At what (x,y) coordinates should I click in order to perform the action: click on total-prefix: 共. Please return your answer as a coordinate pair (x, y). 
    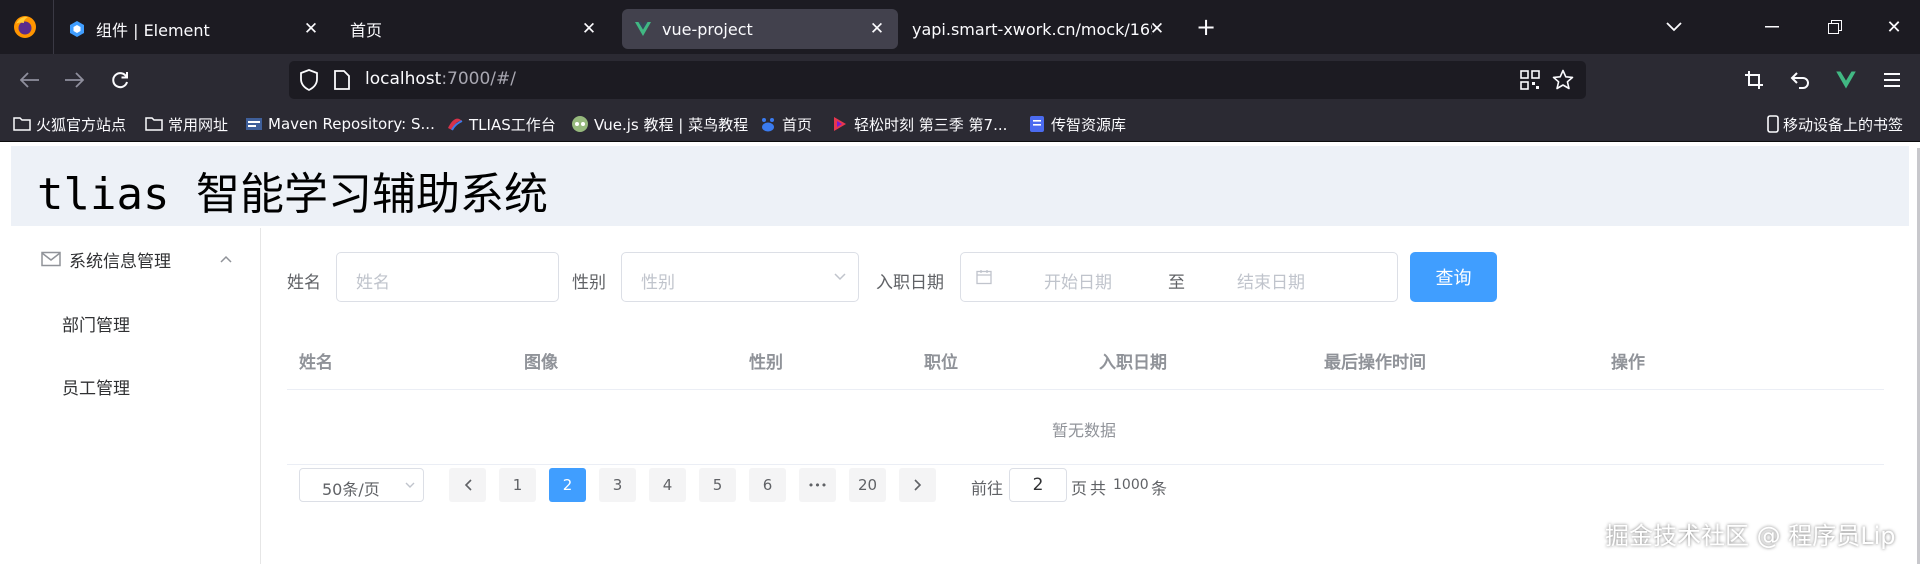
    Looking at the image, I should click on (1098, 488).